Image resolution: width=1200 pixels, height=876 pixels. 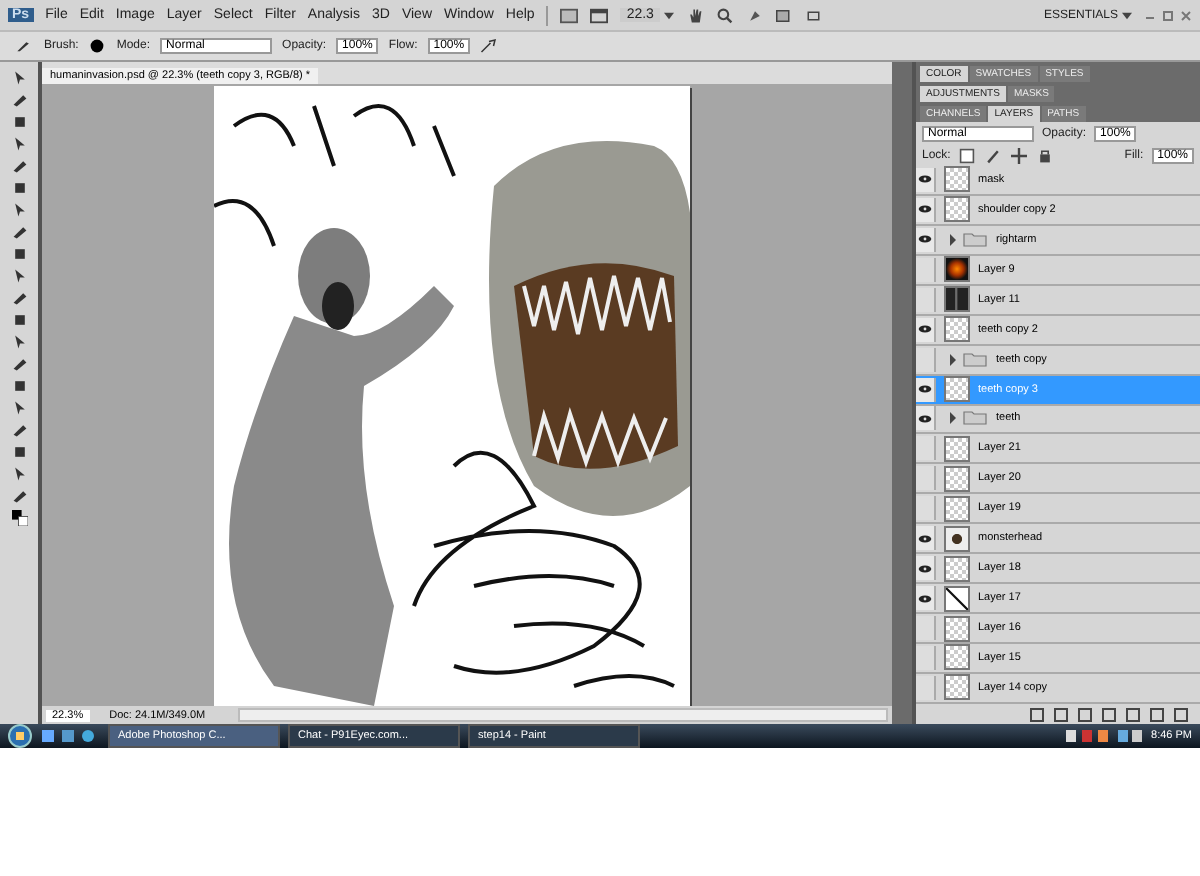 I want to click on brush-preset-icon, so click(x=97, y=46).